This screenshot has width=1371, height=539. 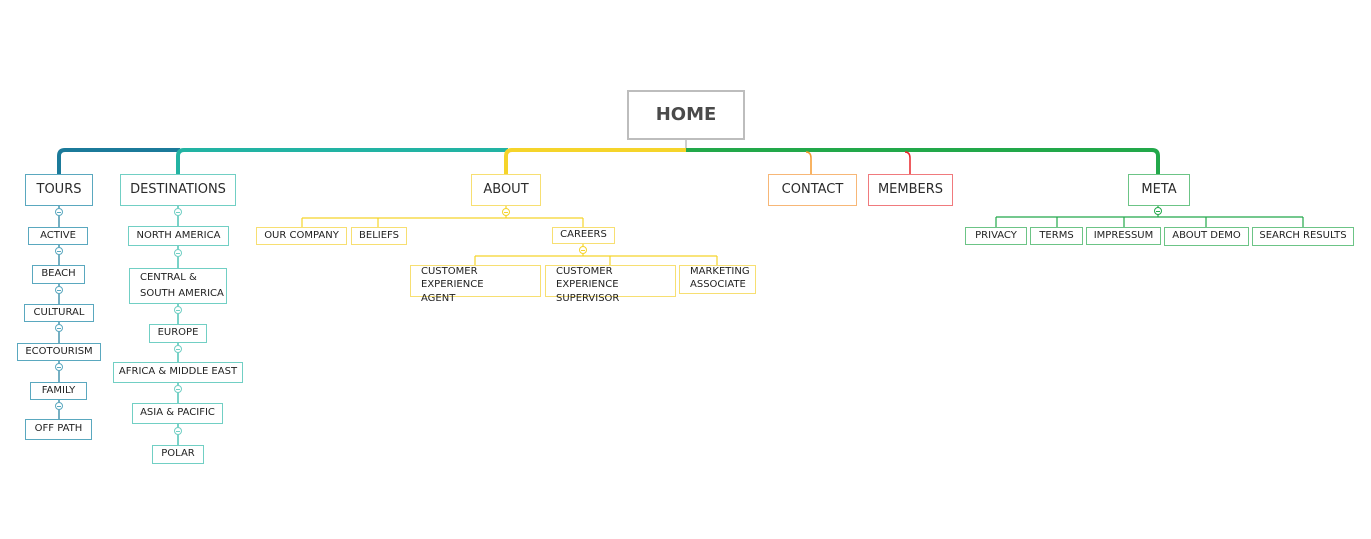 What do you see at coordinates (1303, 236) in the screenshot?
I see `node-meta-search-results: SEARCH RESULTS` at bounding box center [1303, 236].